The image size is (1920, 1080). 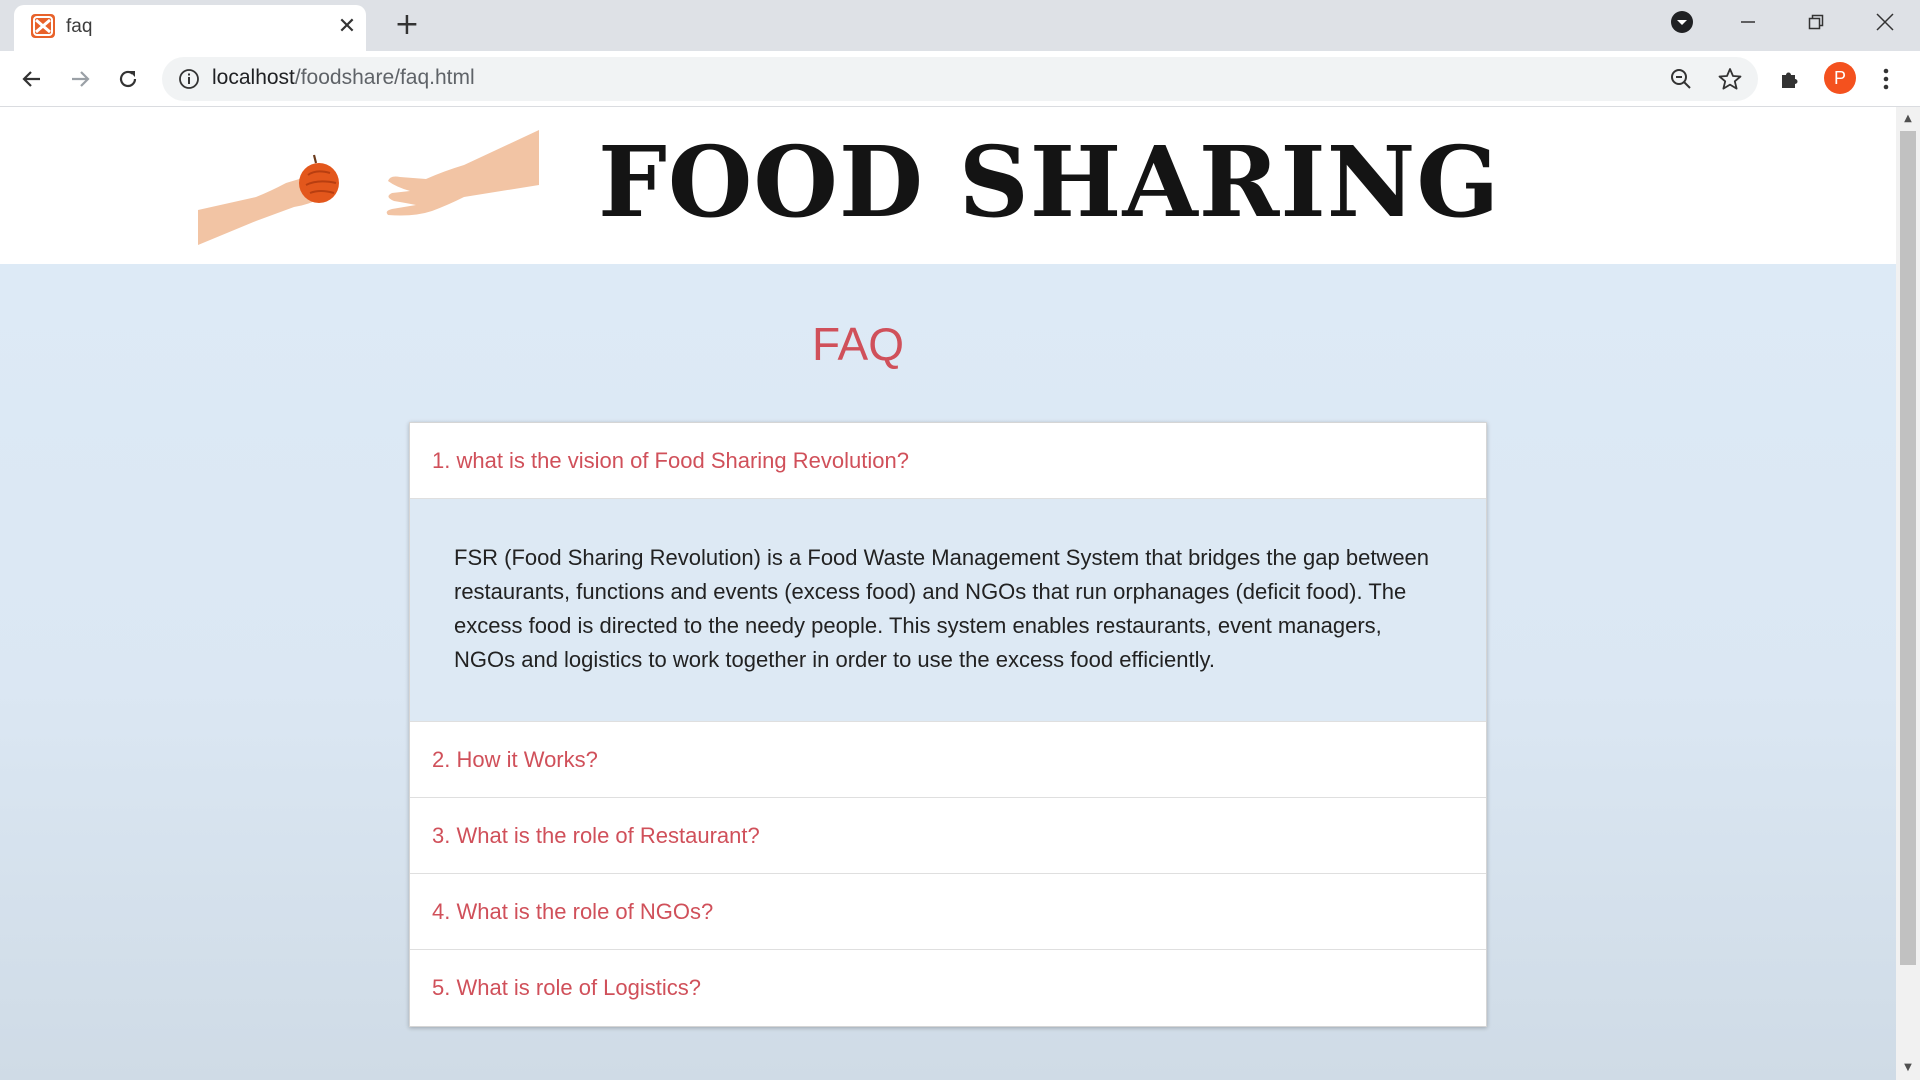 What do you see at coordinates (948, 988) in the screenshot?
I see `faq-question-5: 5. What is role of Logistics?` at bounding box center [948, 988].